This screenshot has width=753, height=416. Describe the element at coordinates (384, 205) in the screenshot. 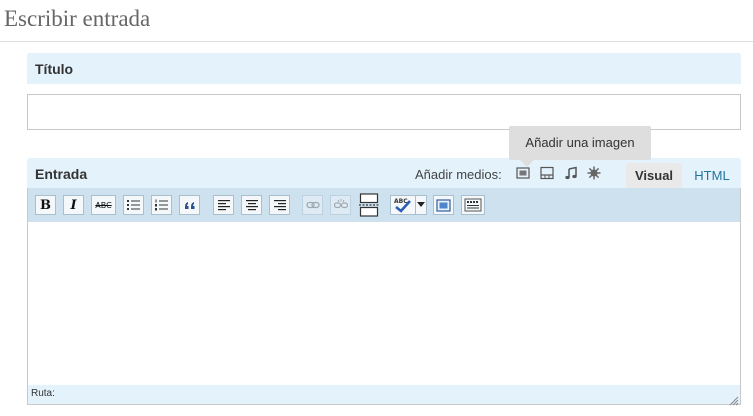

I see `editor-toolbar: B I ABC ABC` at that location.